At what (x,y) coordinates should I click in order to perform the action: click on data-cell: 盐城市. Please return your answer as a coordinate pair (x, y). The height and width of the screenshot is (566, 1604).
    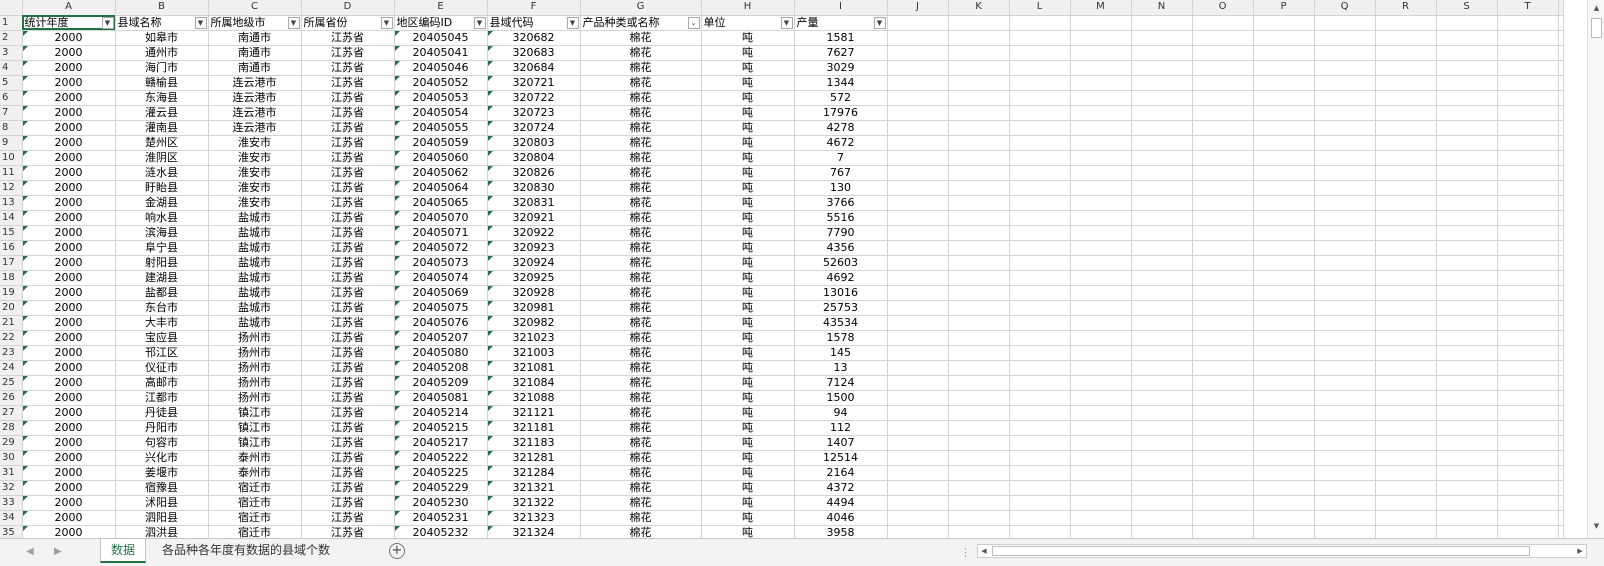
    Looking at the image, I should click on (255, 218).